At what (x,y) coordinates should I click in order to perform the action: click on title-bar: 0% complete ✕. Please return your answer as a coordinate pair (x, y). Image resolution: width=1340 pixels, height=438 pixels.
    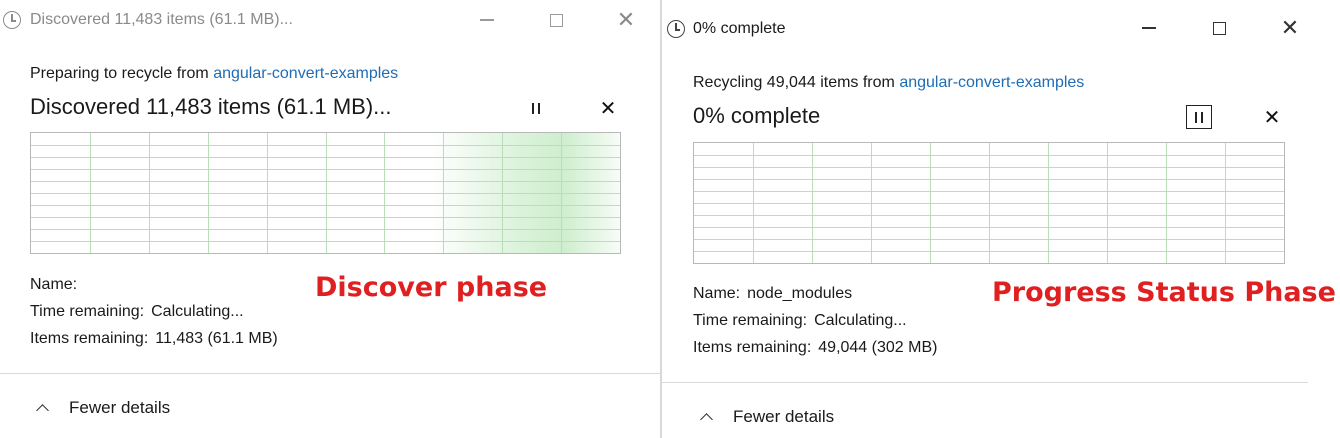
    Looking at the image, I should click on (1001, 20).